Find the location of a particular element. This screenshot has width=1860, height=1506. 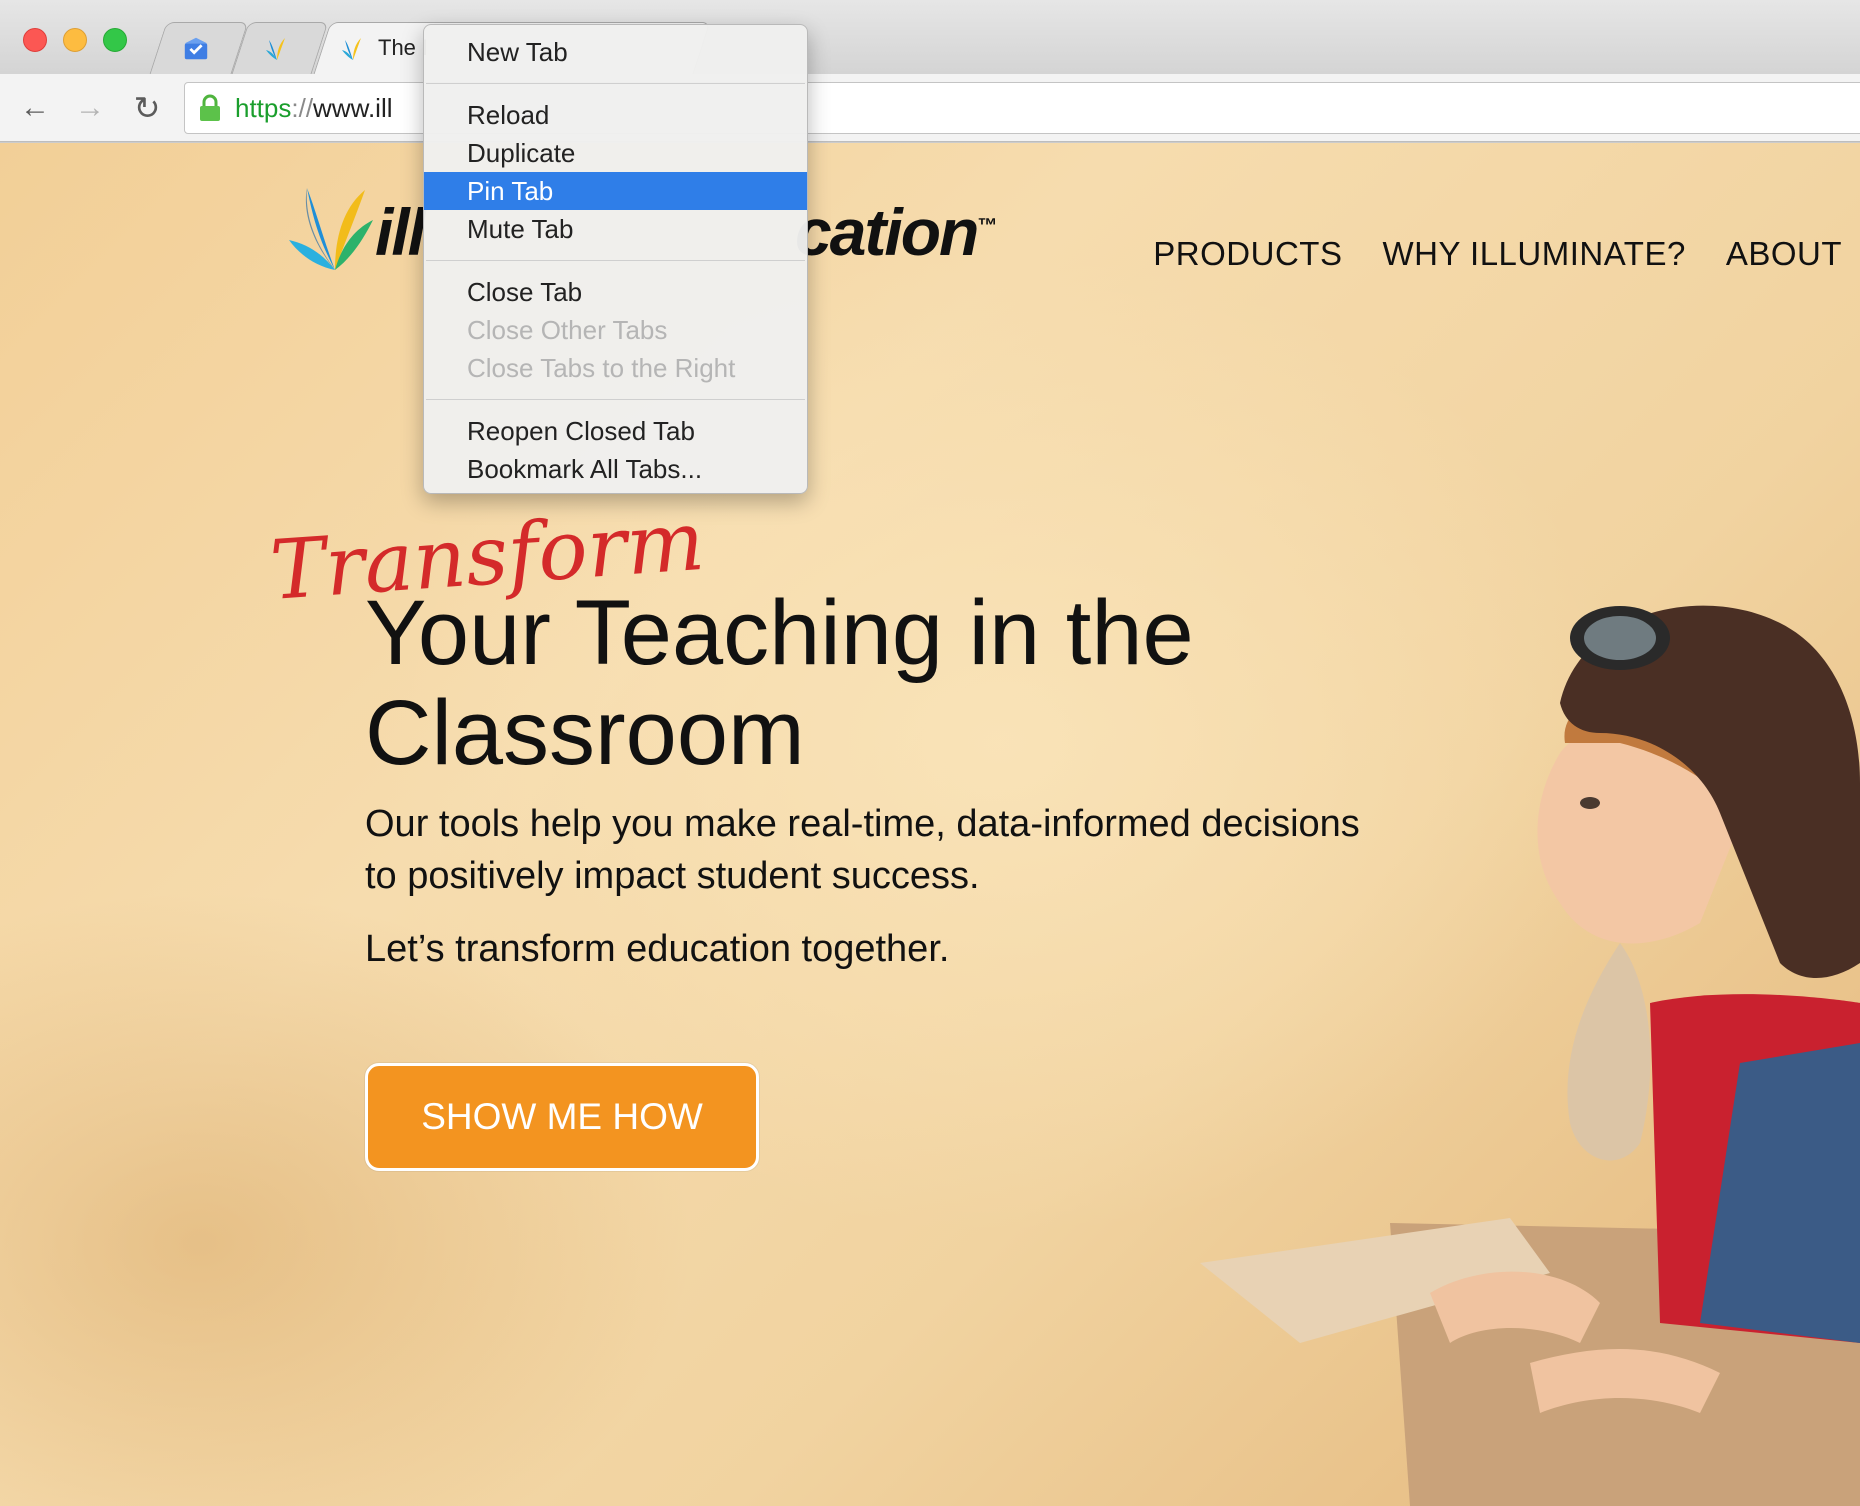

menu-item-close-tab: Close Tab is located at coordinates (615, 292).